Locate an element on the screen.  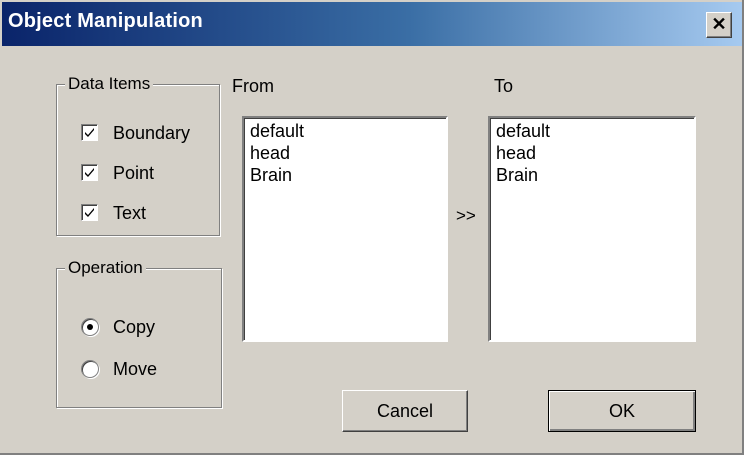
to-listbox: default head Brain is located at coordinates (592, 229).